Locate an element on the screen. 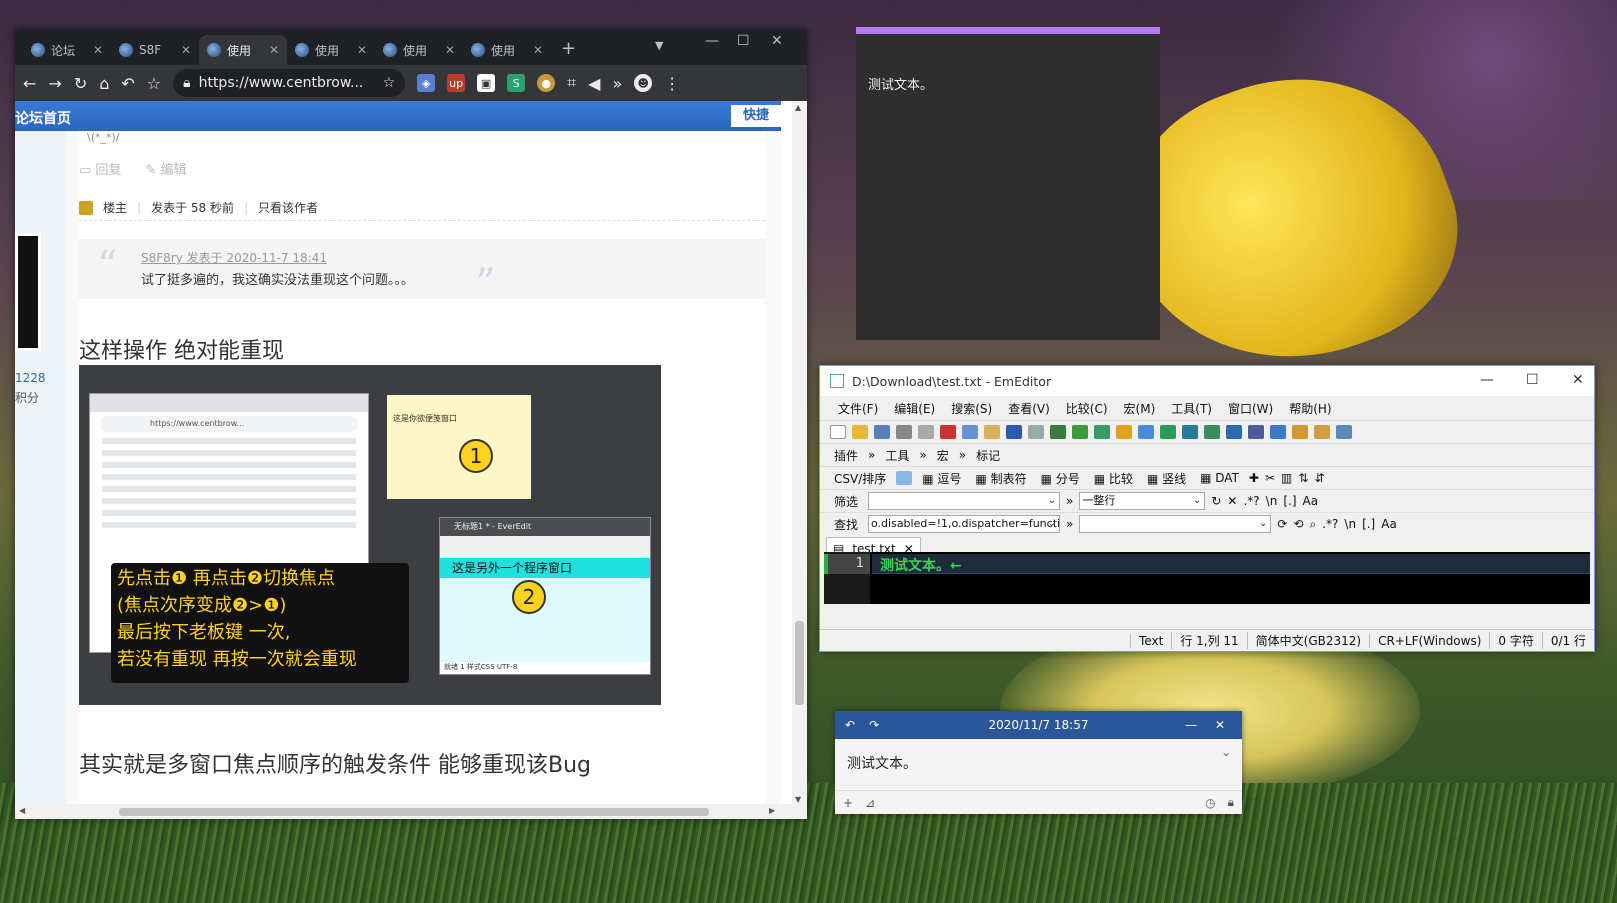 This screenshot has width=1617, height=903. resize-icon: ⊿ is located at coordinates (870, 803).